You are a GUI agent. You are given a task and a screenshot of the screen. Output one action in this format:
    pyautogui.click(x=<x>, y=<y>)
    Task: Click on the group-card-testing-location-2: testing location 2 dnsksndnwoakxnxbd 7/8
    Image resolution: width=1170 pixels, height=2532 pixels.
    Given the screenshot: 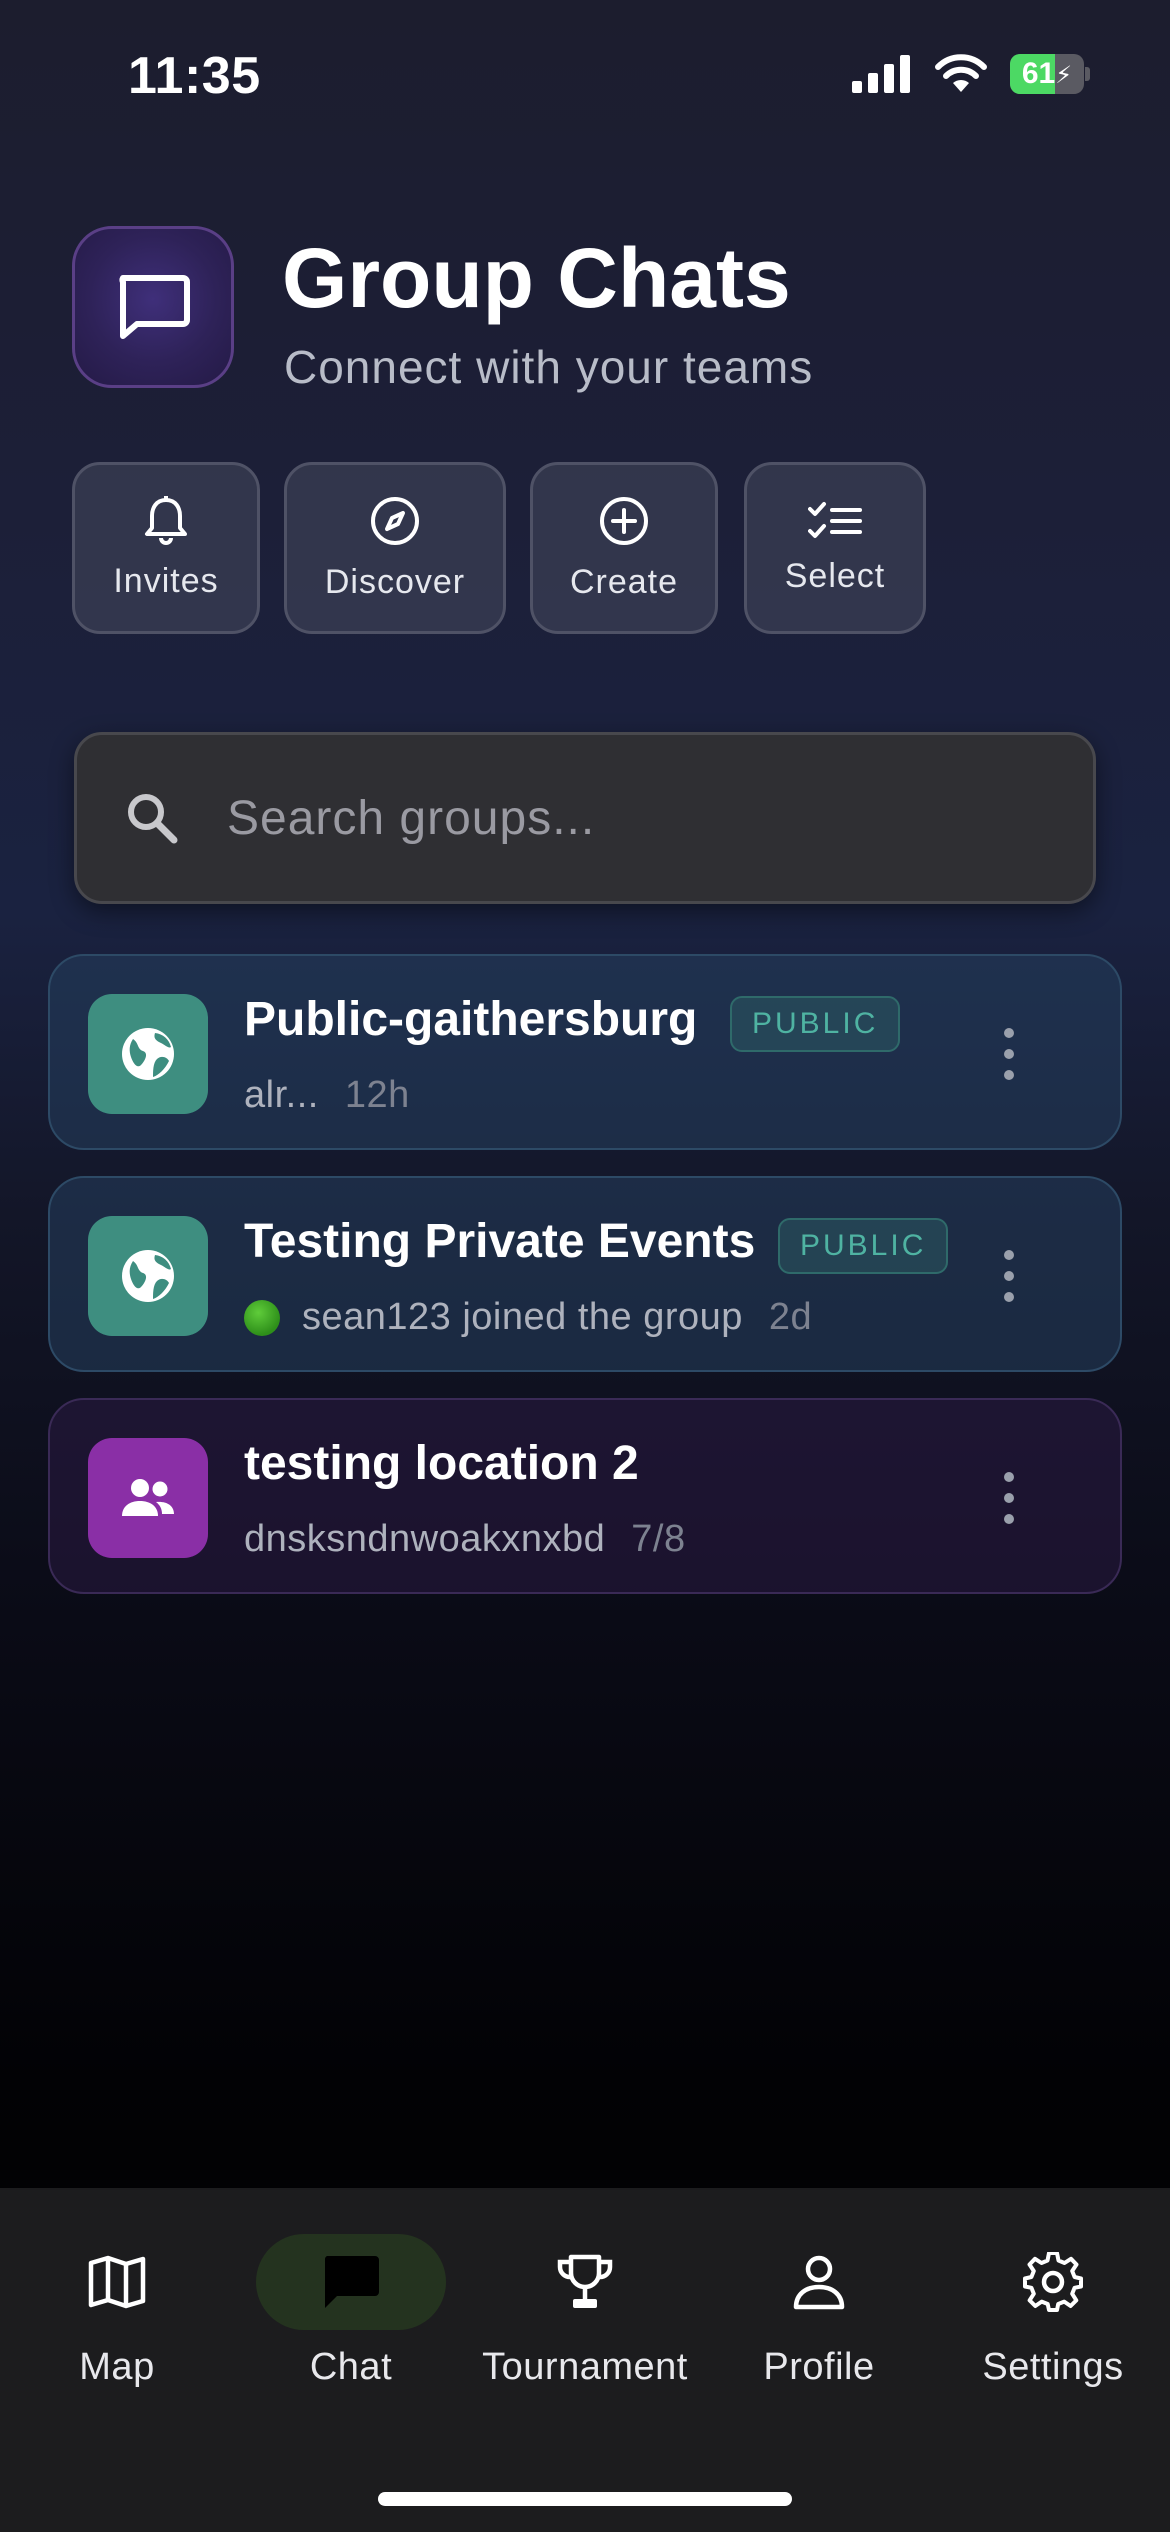 What is the action you would take?
    pyautogui.click(x=585, y=1496)
    